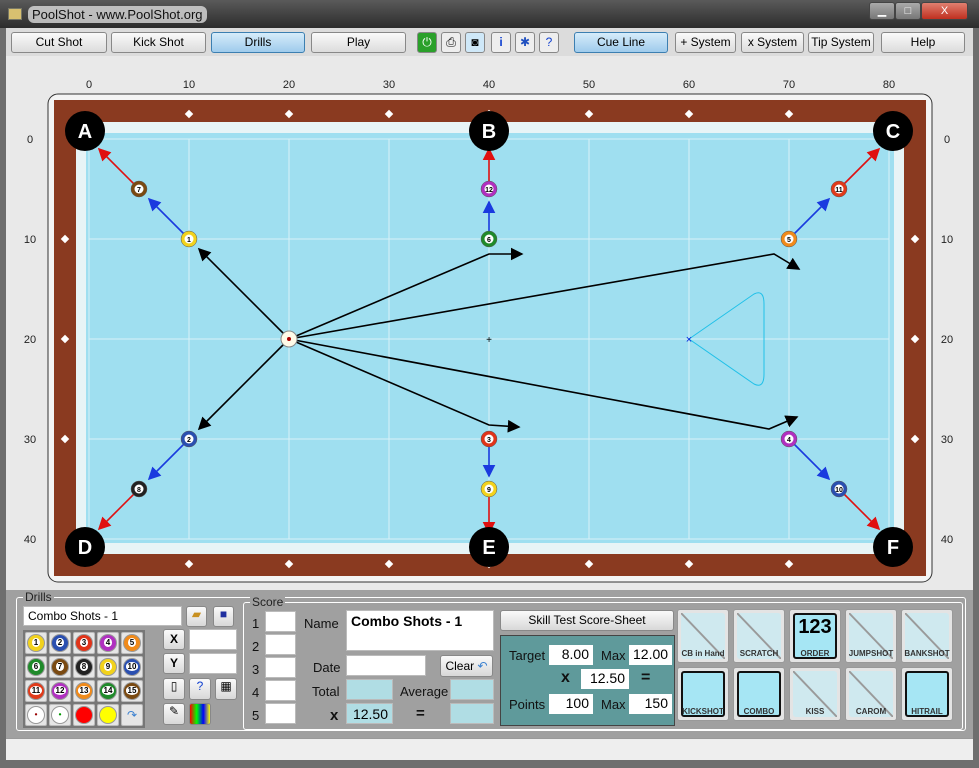  What do you see at coordinates (358, 42) in the screenshot?
I see `play-button: Play` at bounding box center [358, 42].